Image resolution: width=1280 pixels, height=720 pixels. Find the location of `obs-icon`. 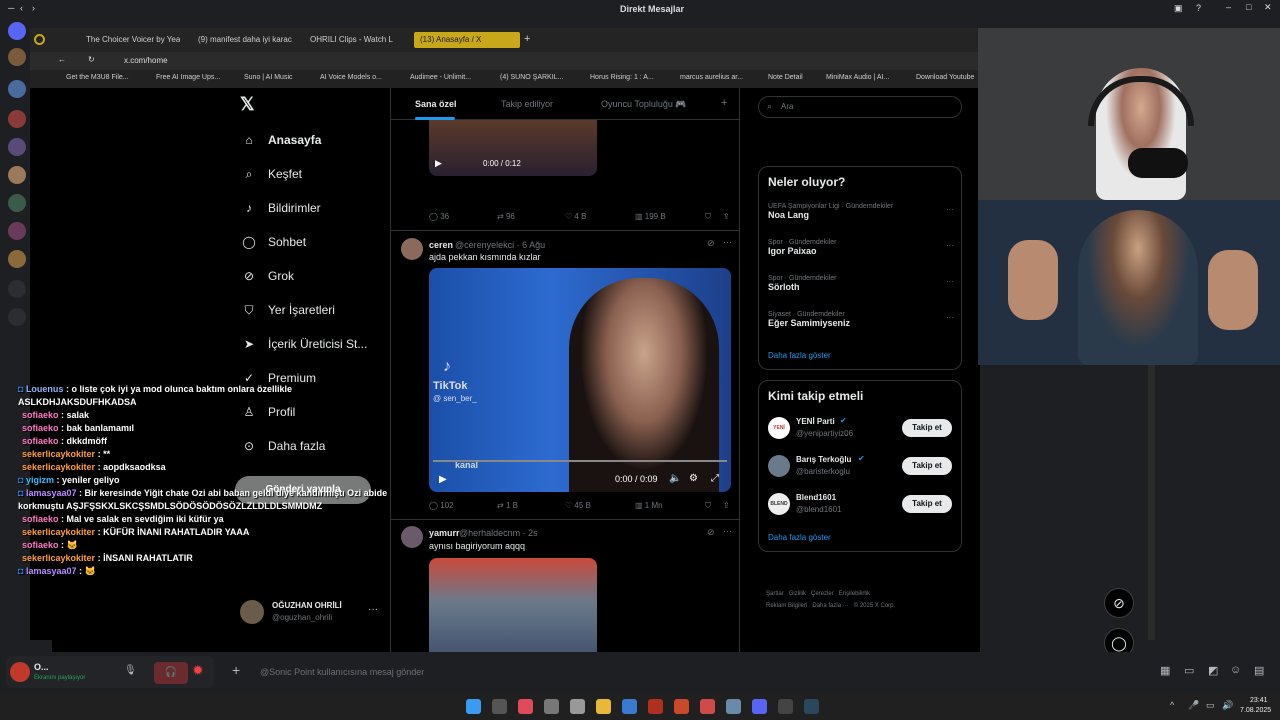

obs-icon is located at coordinates (785, 706).